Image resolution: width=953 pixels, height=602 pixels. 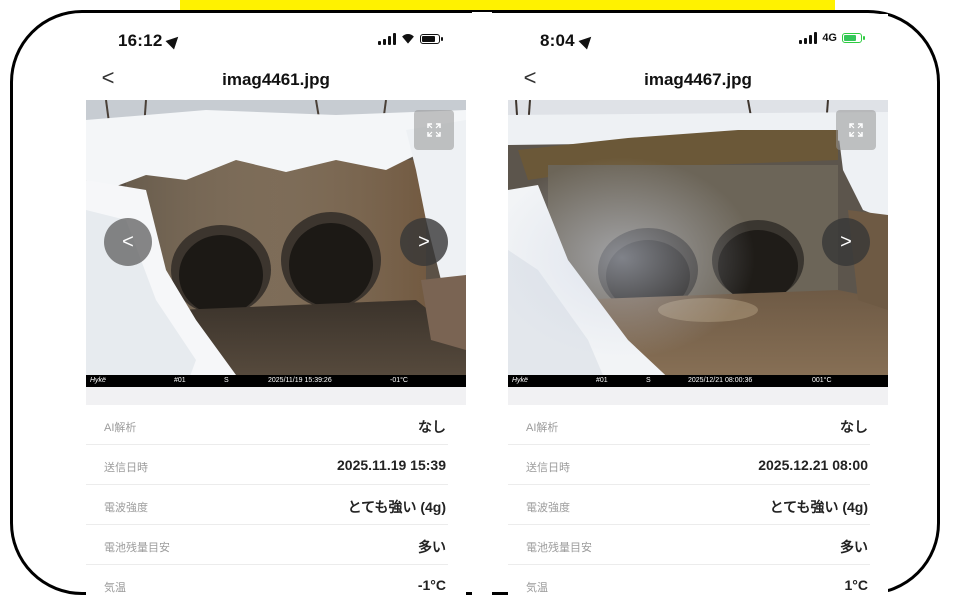 I want to click on network-type-label: 4G, so click(x=829, y=38).